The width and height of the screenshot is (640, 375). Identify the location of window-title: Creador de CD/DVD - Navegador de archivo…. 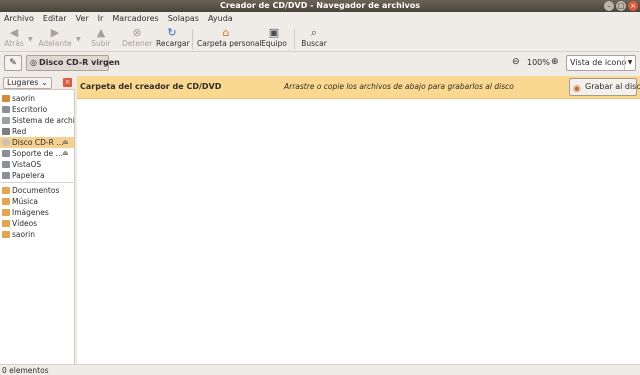
(320, 5).